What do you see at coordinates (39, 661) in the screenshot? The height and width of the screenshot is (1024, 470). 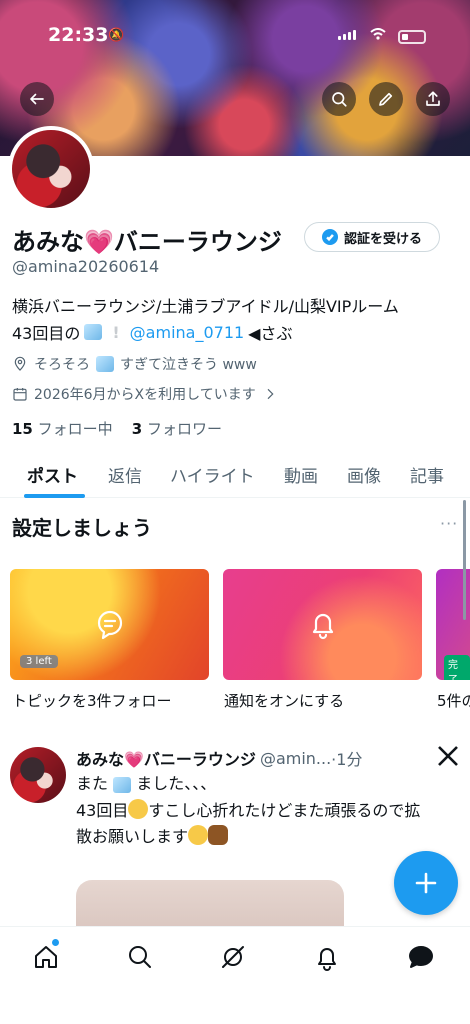 I see `card-badge: 3 left` at bounding box center [39, 661].